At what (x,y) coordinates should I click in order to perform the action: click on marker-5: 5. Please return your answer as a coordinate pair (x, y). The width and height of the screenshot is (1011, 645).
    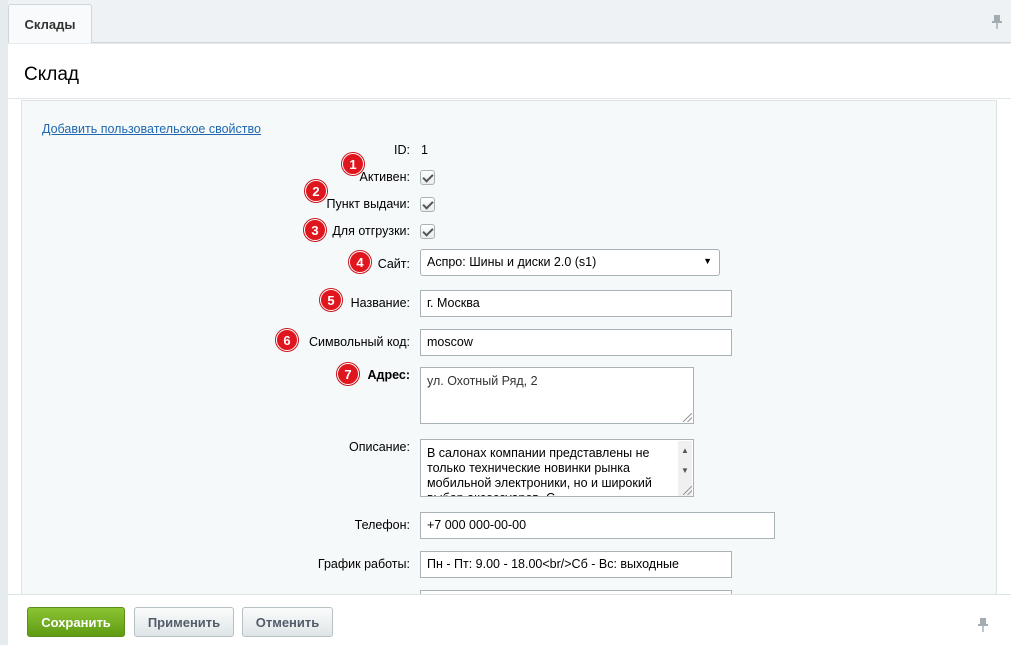
    Looking at the image, I should click on (331, 300).